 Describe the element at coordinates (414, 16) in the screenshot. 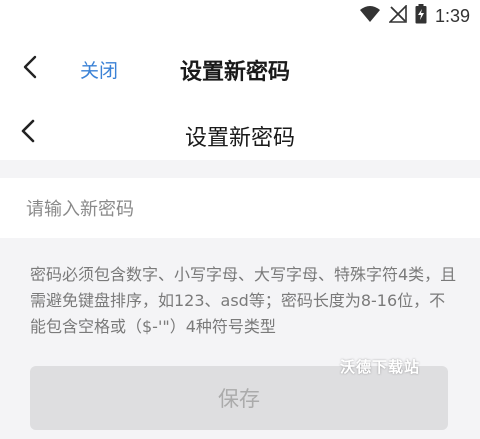

I see `status-icons: 1:39` at that location.